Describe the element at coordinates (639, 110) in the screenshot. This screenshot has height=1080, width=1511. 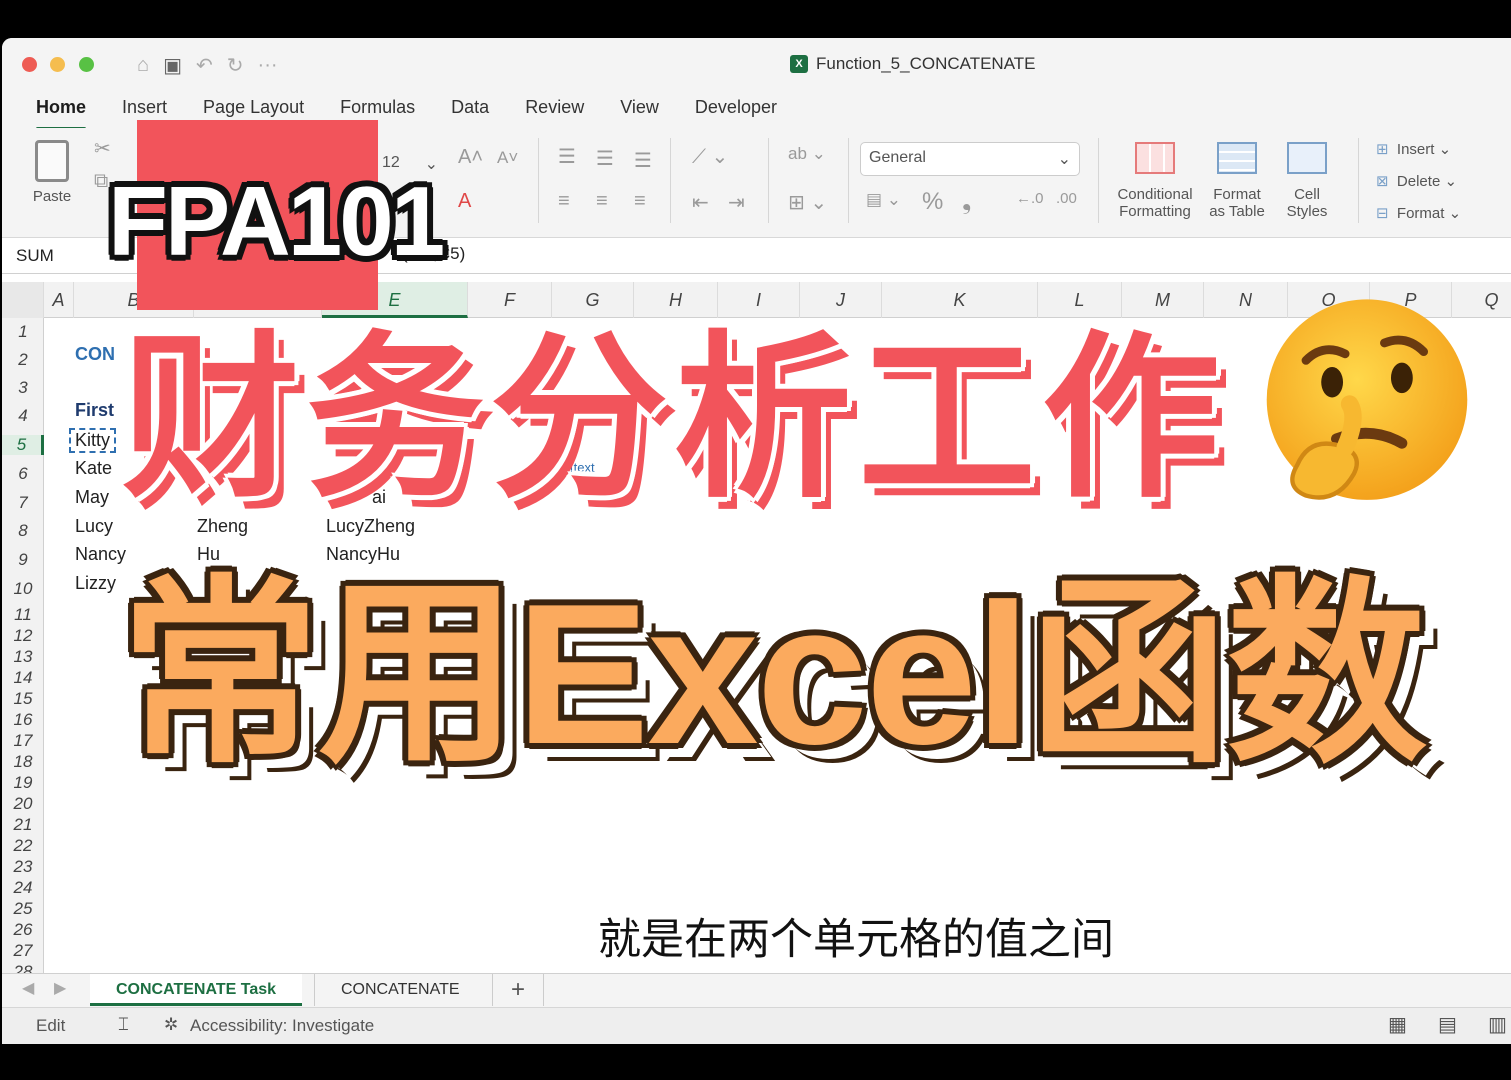
I see `tab-view: View` at that location.